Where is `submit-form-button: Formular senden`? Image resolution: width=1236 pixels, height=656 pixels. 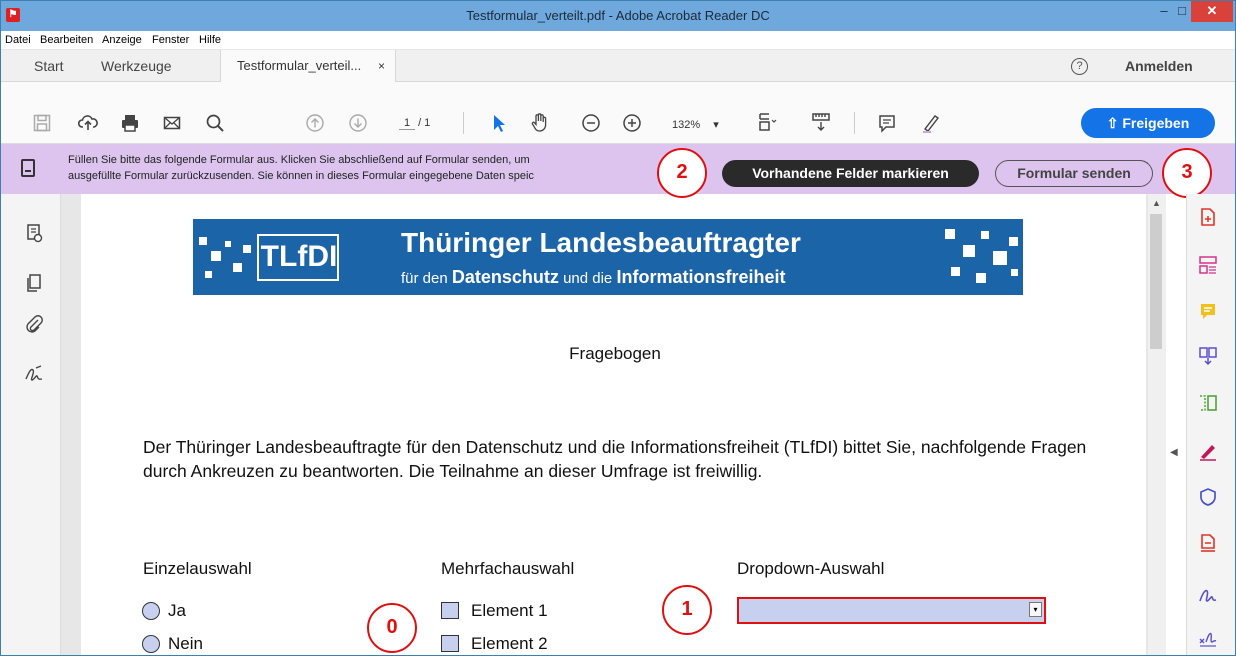 submit-form-button: Formular senden is located at coordinates (1074, 173).